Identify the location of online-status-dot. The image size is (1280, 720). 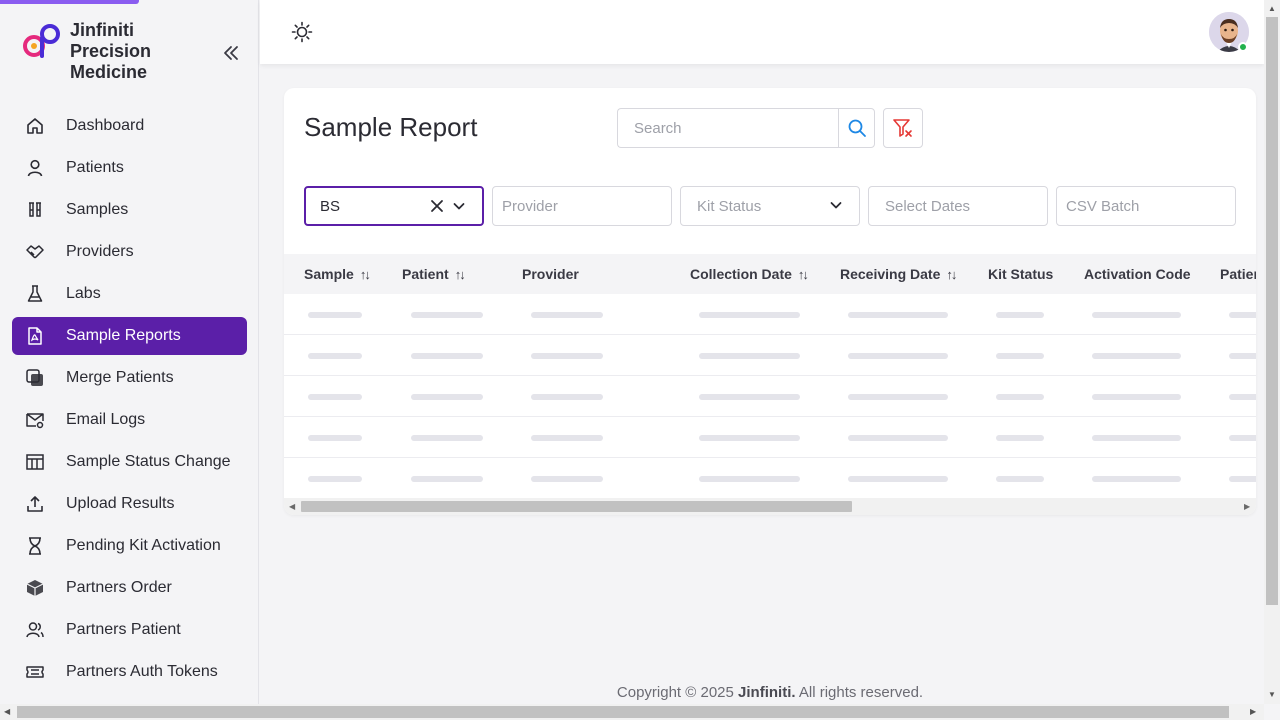
(1243, 47).